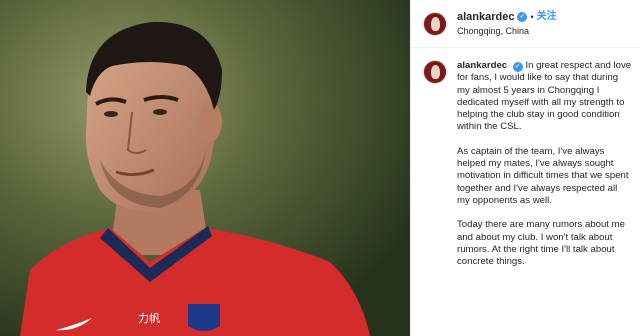 The image size is (640, 336). What do you see at coordinates (547, 17) in the screenshot?
I see `follow-button: 关注` at bounding box center [547, 17].